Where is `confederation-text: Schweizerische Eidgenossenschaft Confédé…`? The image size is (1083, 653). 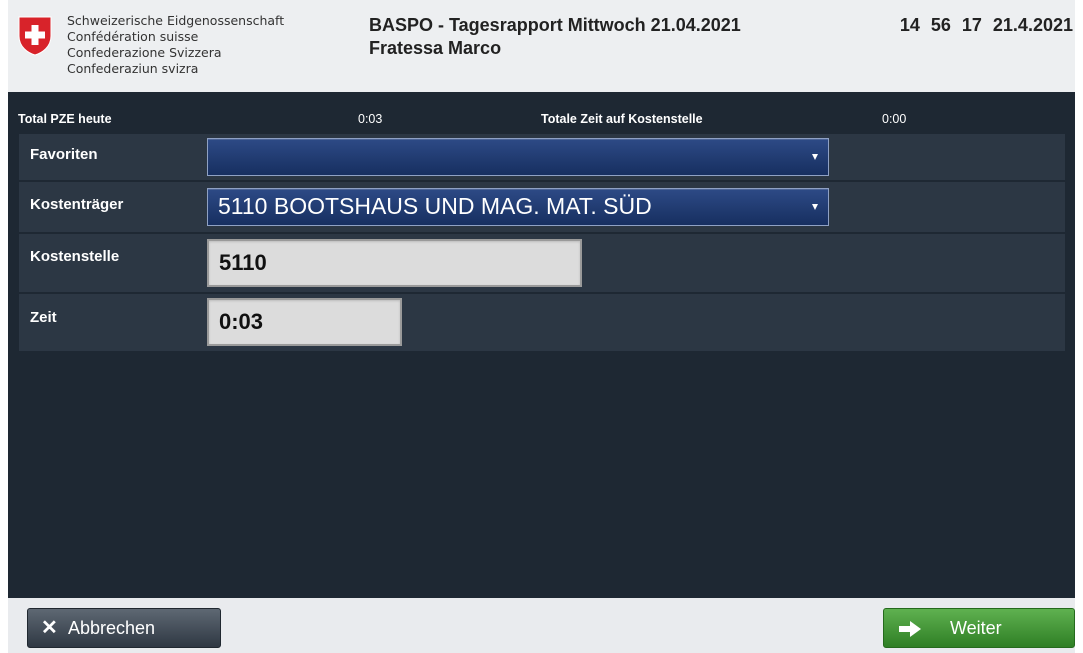
confederation-text: Schweizerische Eidgenossenschaft Confédé… is located at coordinates (175, 45).